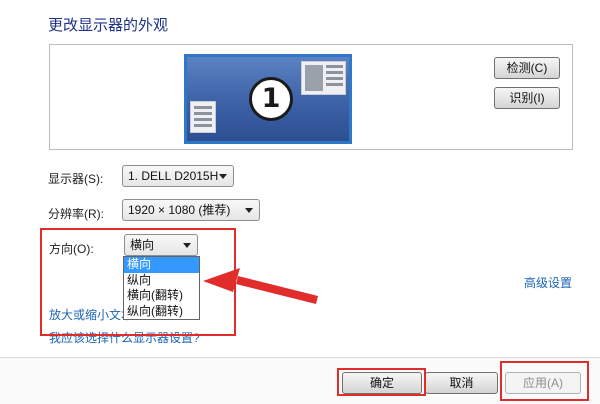 The height and width of the screenshot is (404, 600). Describe the element at coordinates (461, 383) in the screenshot. I see `cancel-button: 取消` at that location.